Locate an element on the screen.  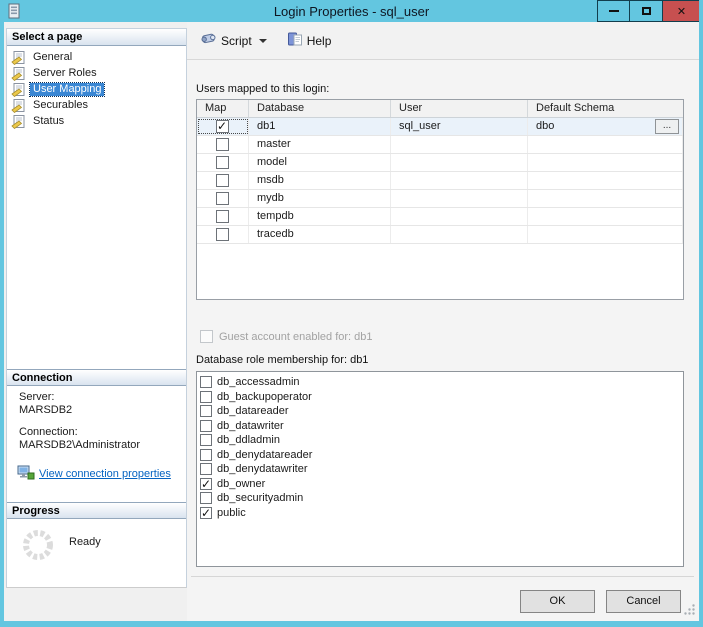
guest-account-checkbox is located at coordinates (206, 336).